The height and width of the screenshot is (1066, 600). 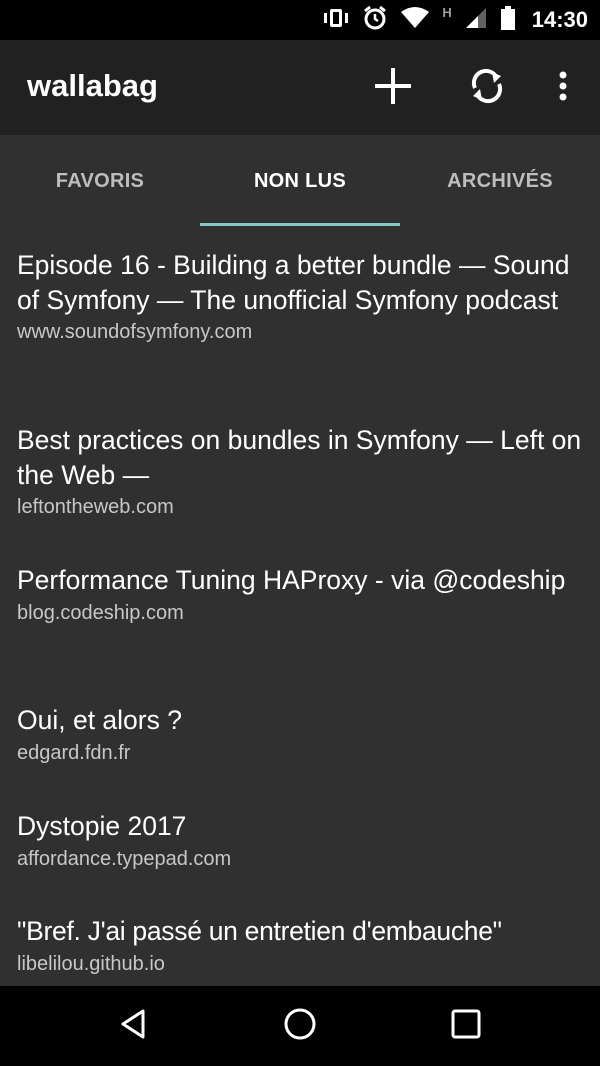 I want to click on tab-archives: ARCHIVÉS, so click(x=500, y=181).